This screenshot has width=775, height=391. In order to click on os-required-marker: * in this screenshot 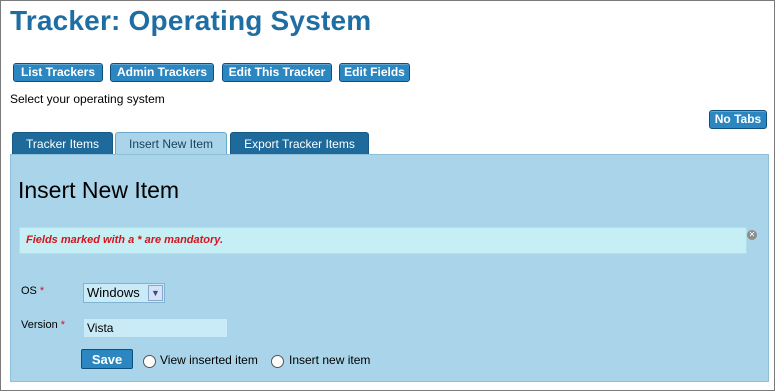, I will do `click(42, 291)`.